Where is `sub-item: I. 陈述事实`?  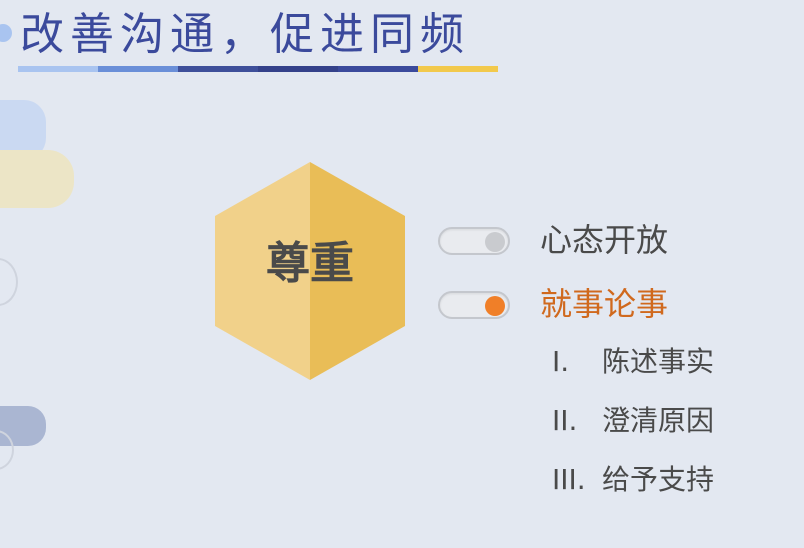
sub-item: I. 陈述事实 is located at coordinates (633, 362).